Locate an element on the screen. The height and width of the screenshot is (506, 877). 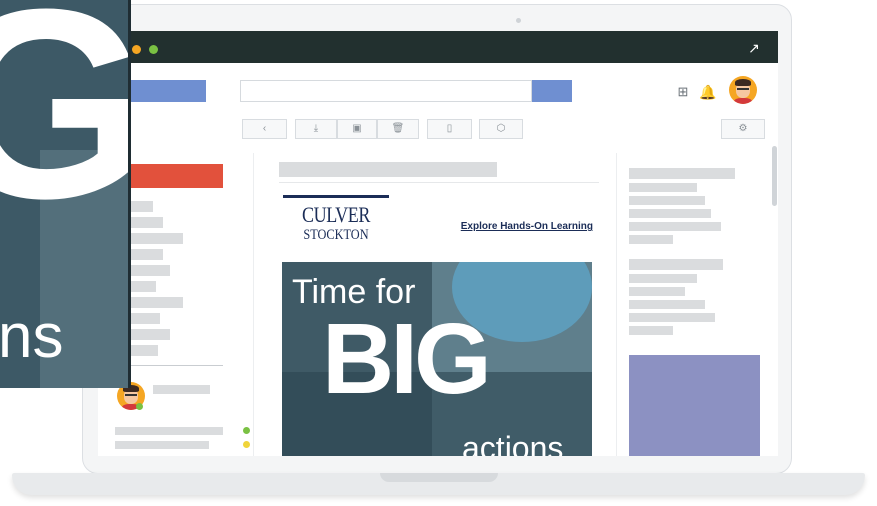
search-button is located at coordinates (552, 91).